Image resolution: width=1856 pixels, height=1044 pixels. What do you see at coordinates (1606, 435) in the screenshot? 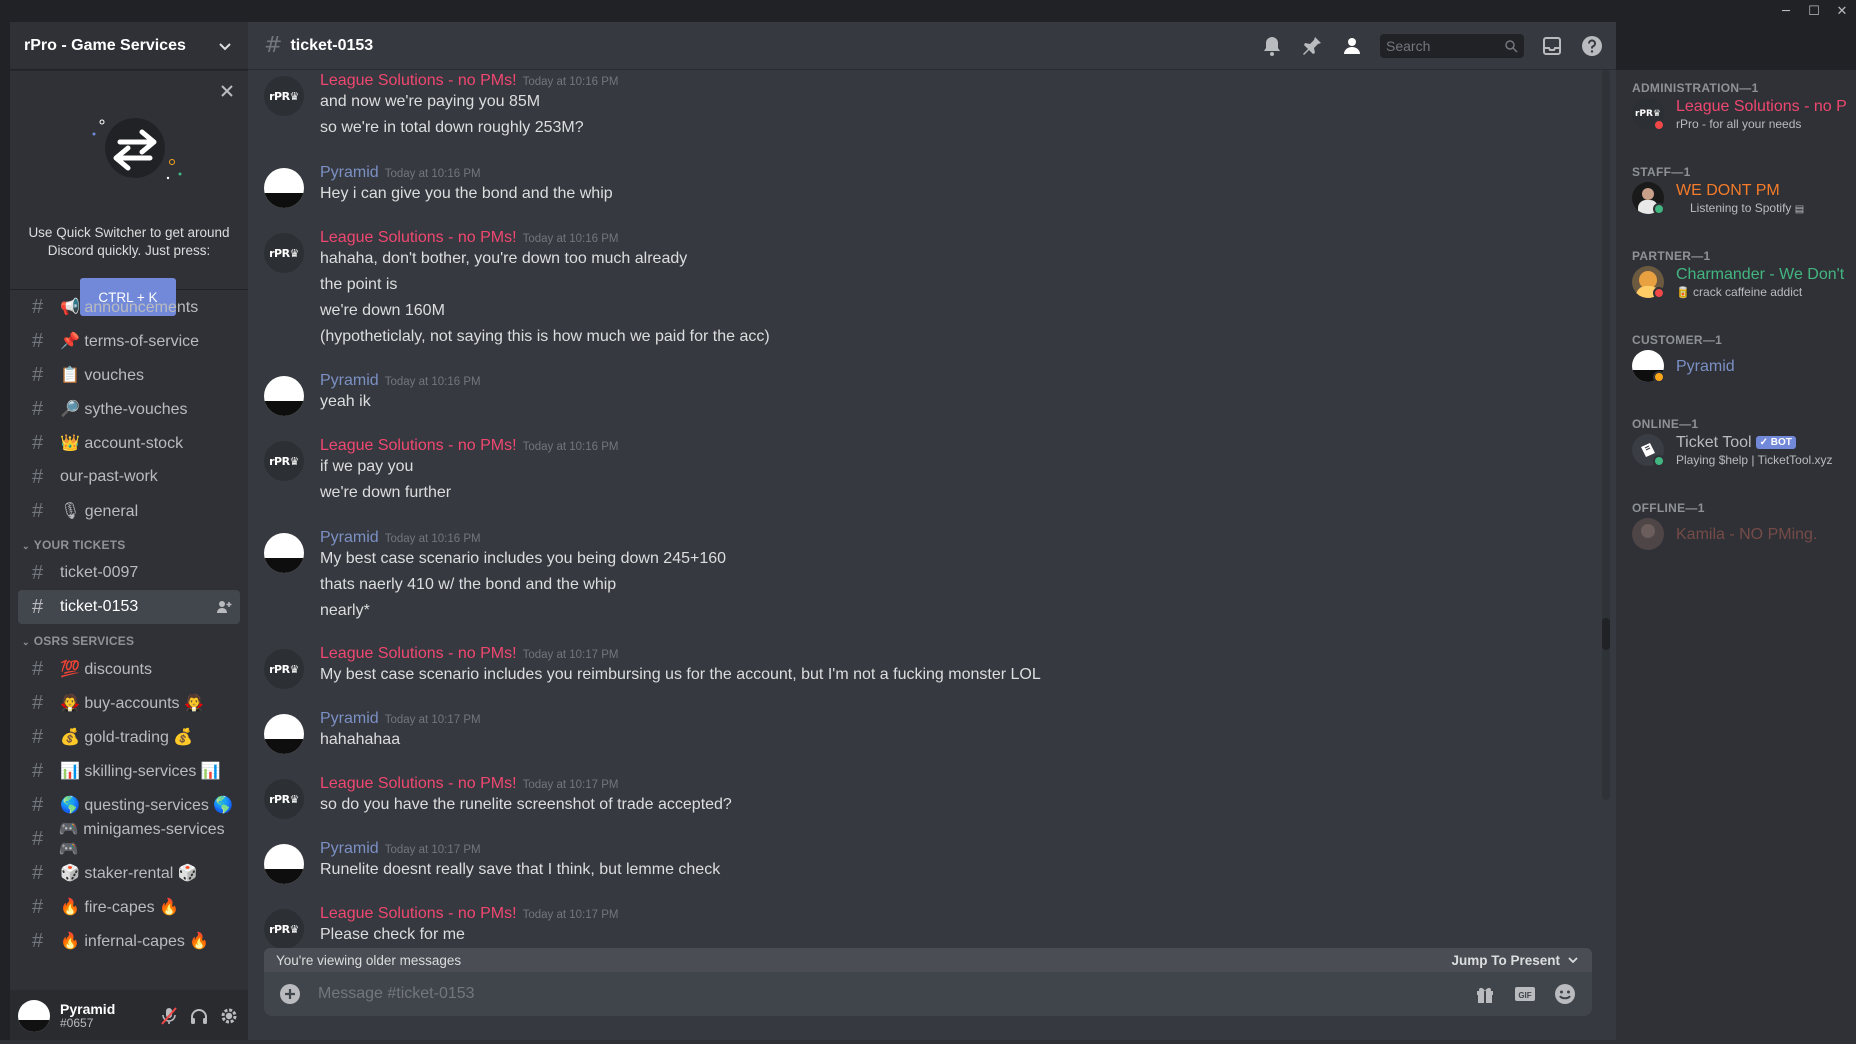
I see `scrollbar-track` at bounding box center [1606, 435].